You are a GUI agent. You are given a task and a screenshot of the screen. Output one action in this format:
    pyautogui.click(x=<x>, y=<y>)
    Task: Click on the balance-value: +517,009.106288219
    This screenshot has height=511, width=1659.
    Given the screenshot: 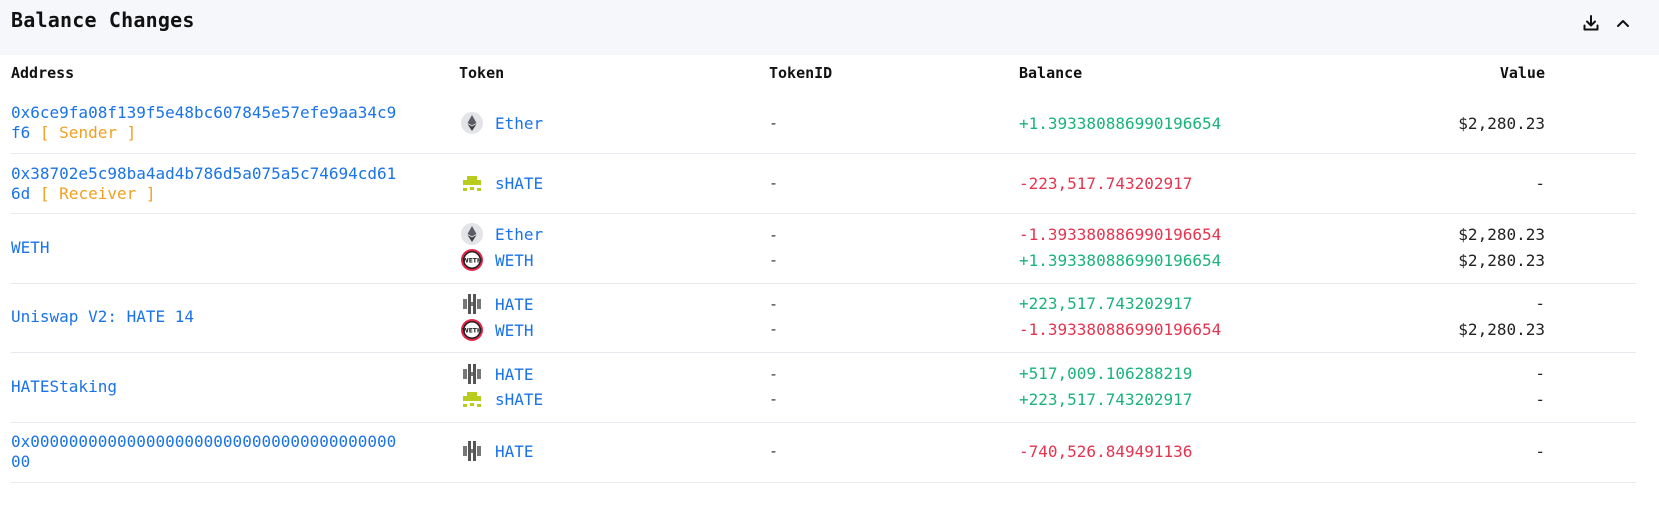 What is the action you would take?
    pyautogui.click(x=1106, y=373)
    